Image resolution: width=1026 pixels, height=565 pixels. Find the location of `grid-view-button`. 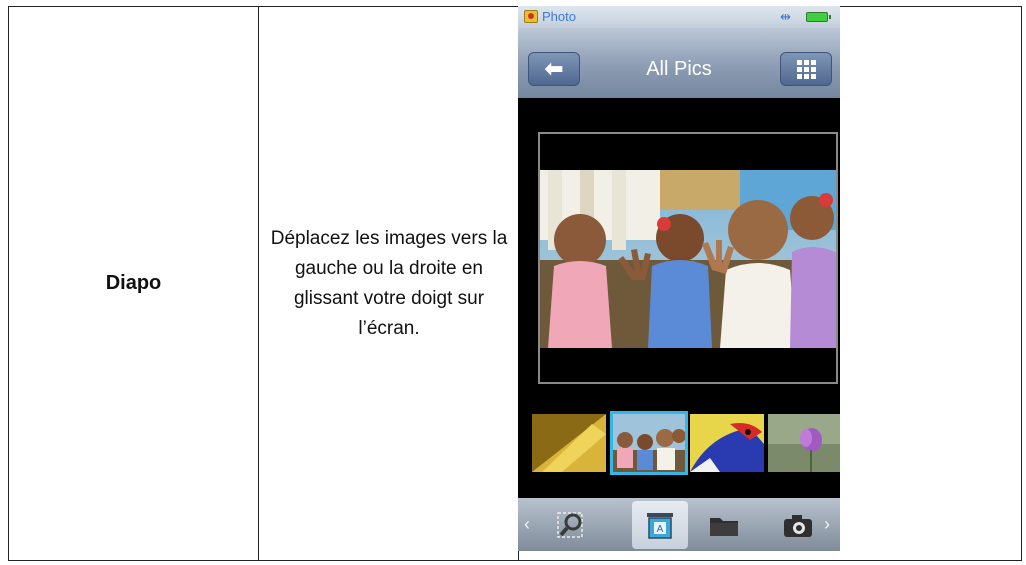

grid-view-button is located at coordinates (806, 69).